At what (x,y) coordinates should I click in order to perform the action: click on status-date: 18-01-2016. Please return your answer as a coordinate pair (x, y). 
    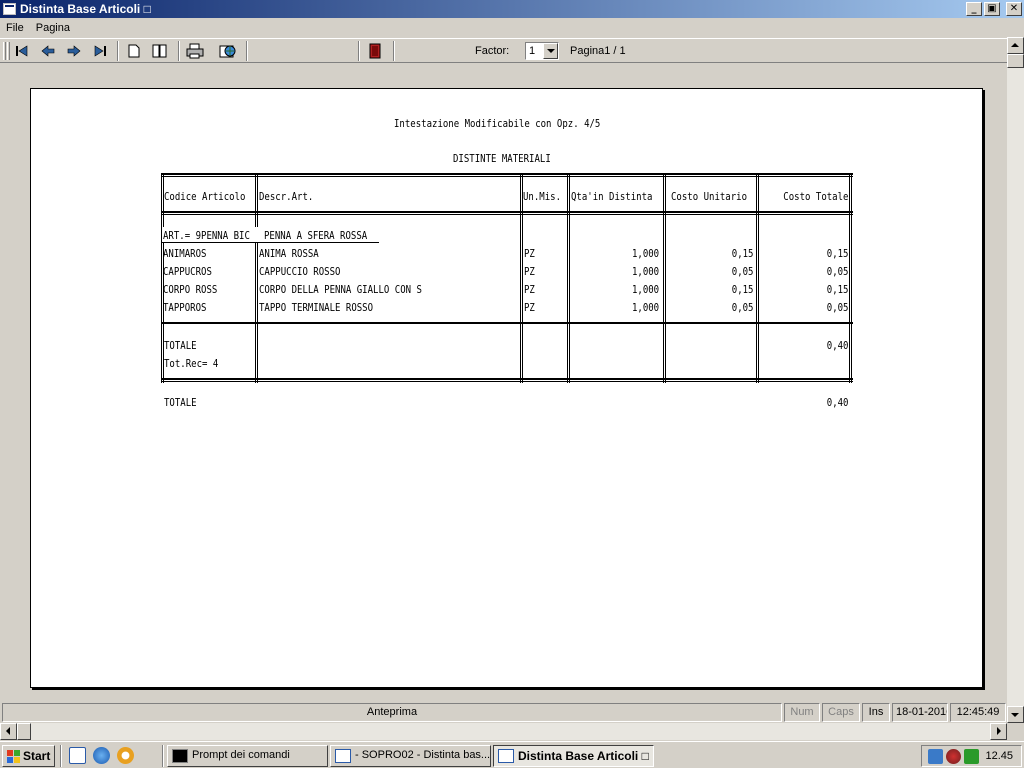
    Looking at the image, I should click on (920, 712).